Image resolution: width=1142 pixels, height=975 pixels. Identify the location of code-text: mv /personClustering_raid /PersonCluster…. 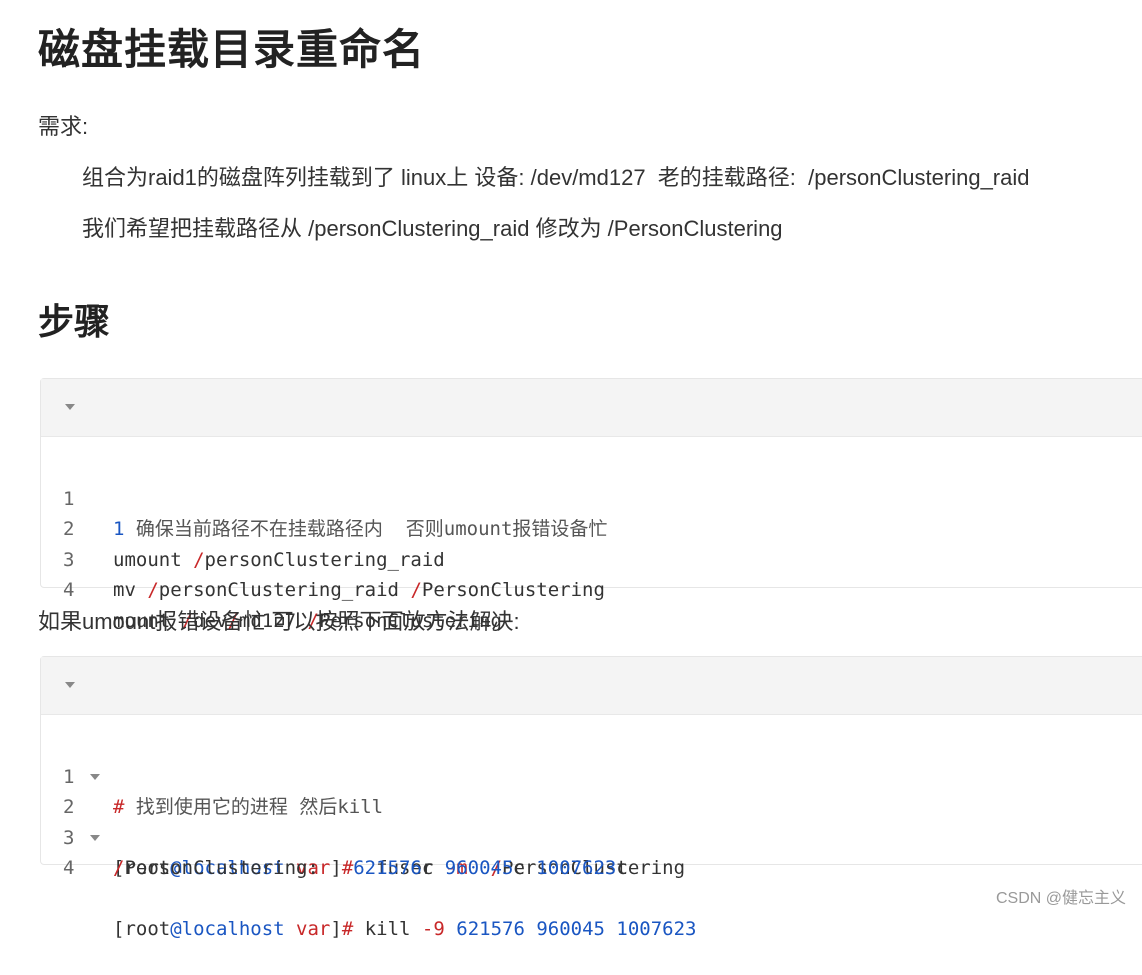
(359, 590).